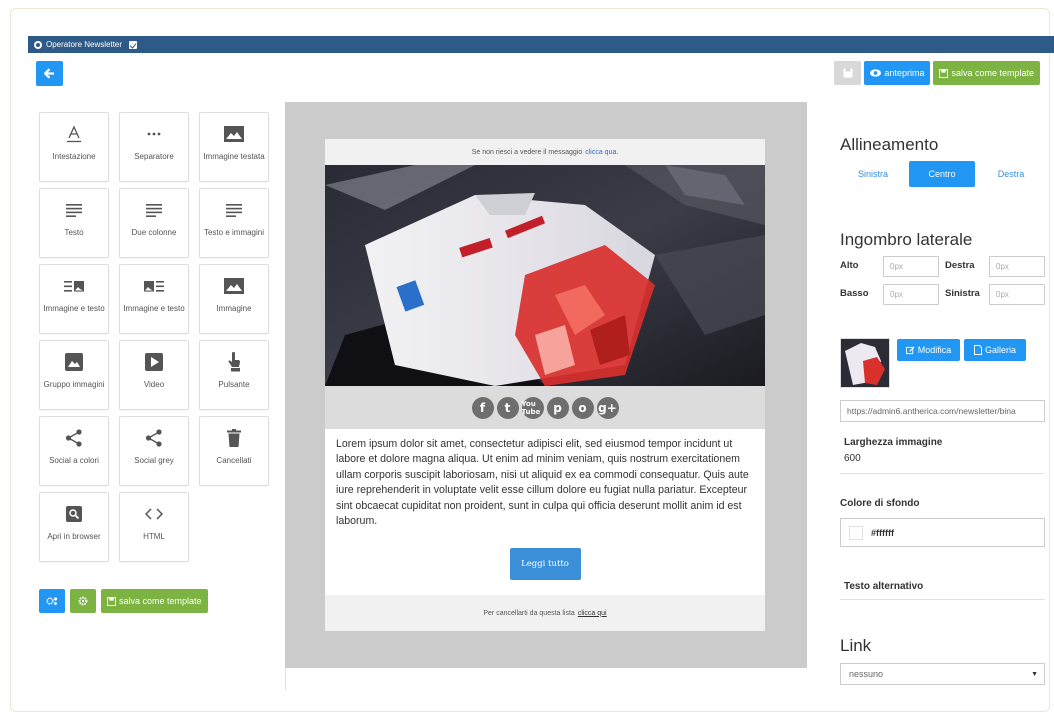  Describe the element at coordinates (592, 613) in the screenshot. I see `unsubscribe-link: clicca qui` at that location.